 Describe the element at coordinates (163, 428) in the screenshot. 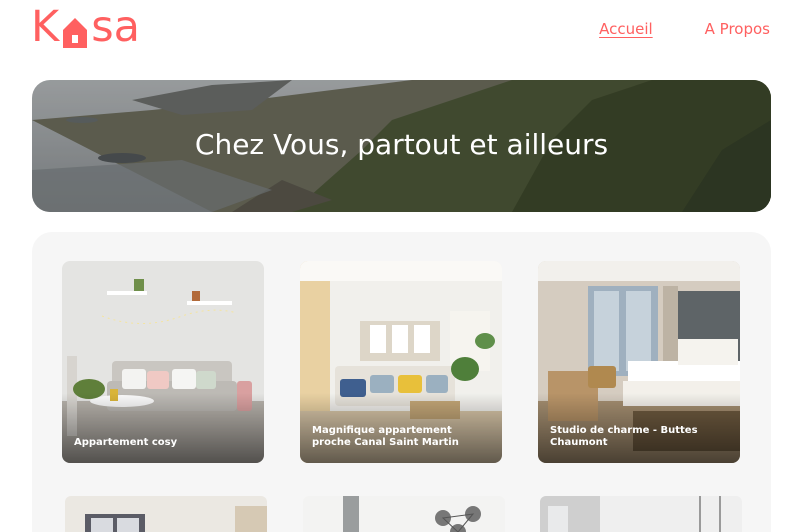

I see `card-shade` at that location.